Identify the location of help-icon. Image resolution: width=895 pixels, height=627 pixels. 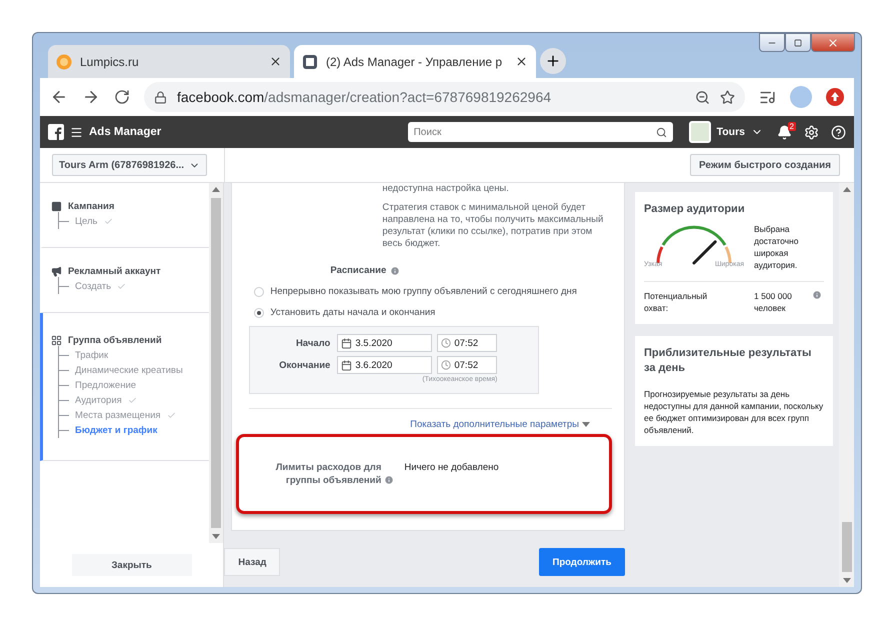
(838, 132).